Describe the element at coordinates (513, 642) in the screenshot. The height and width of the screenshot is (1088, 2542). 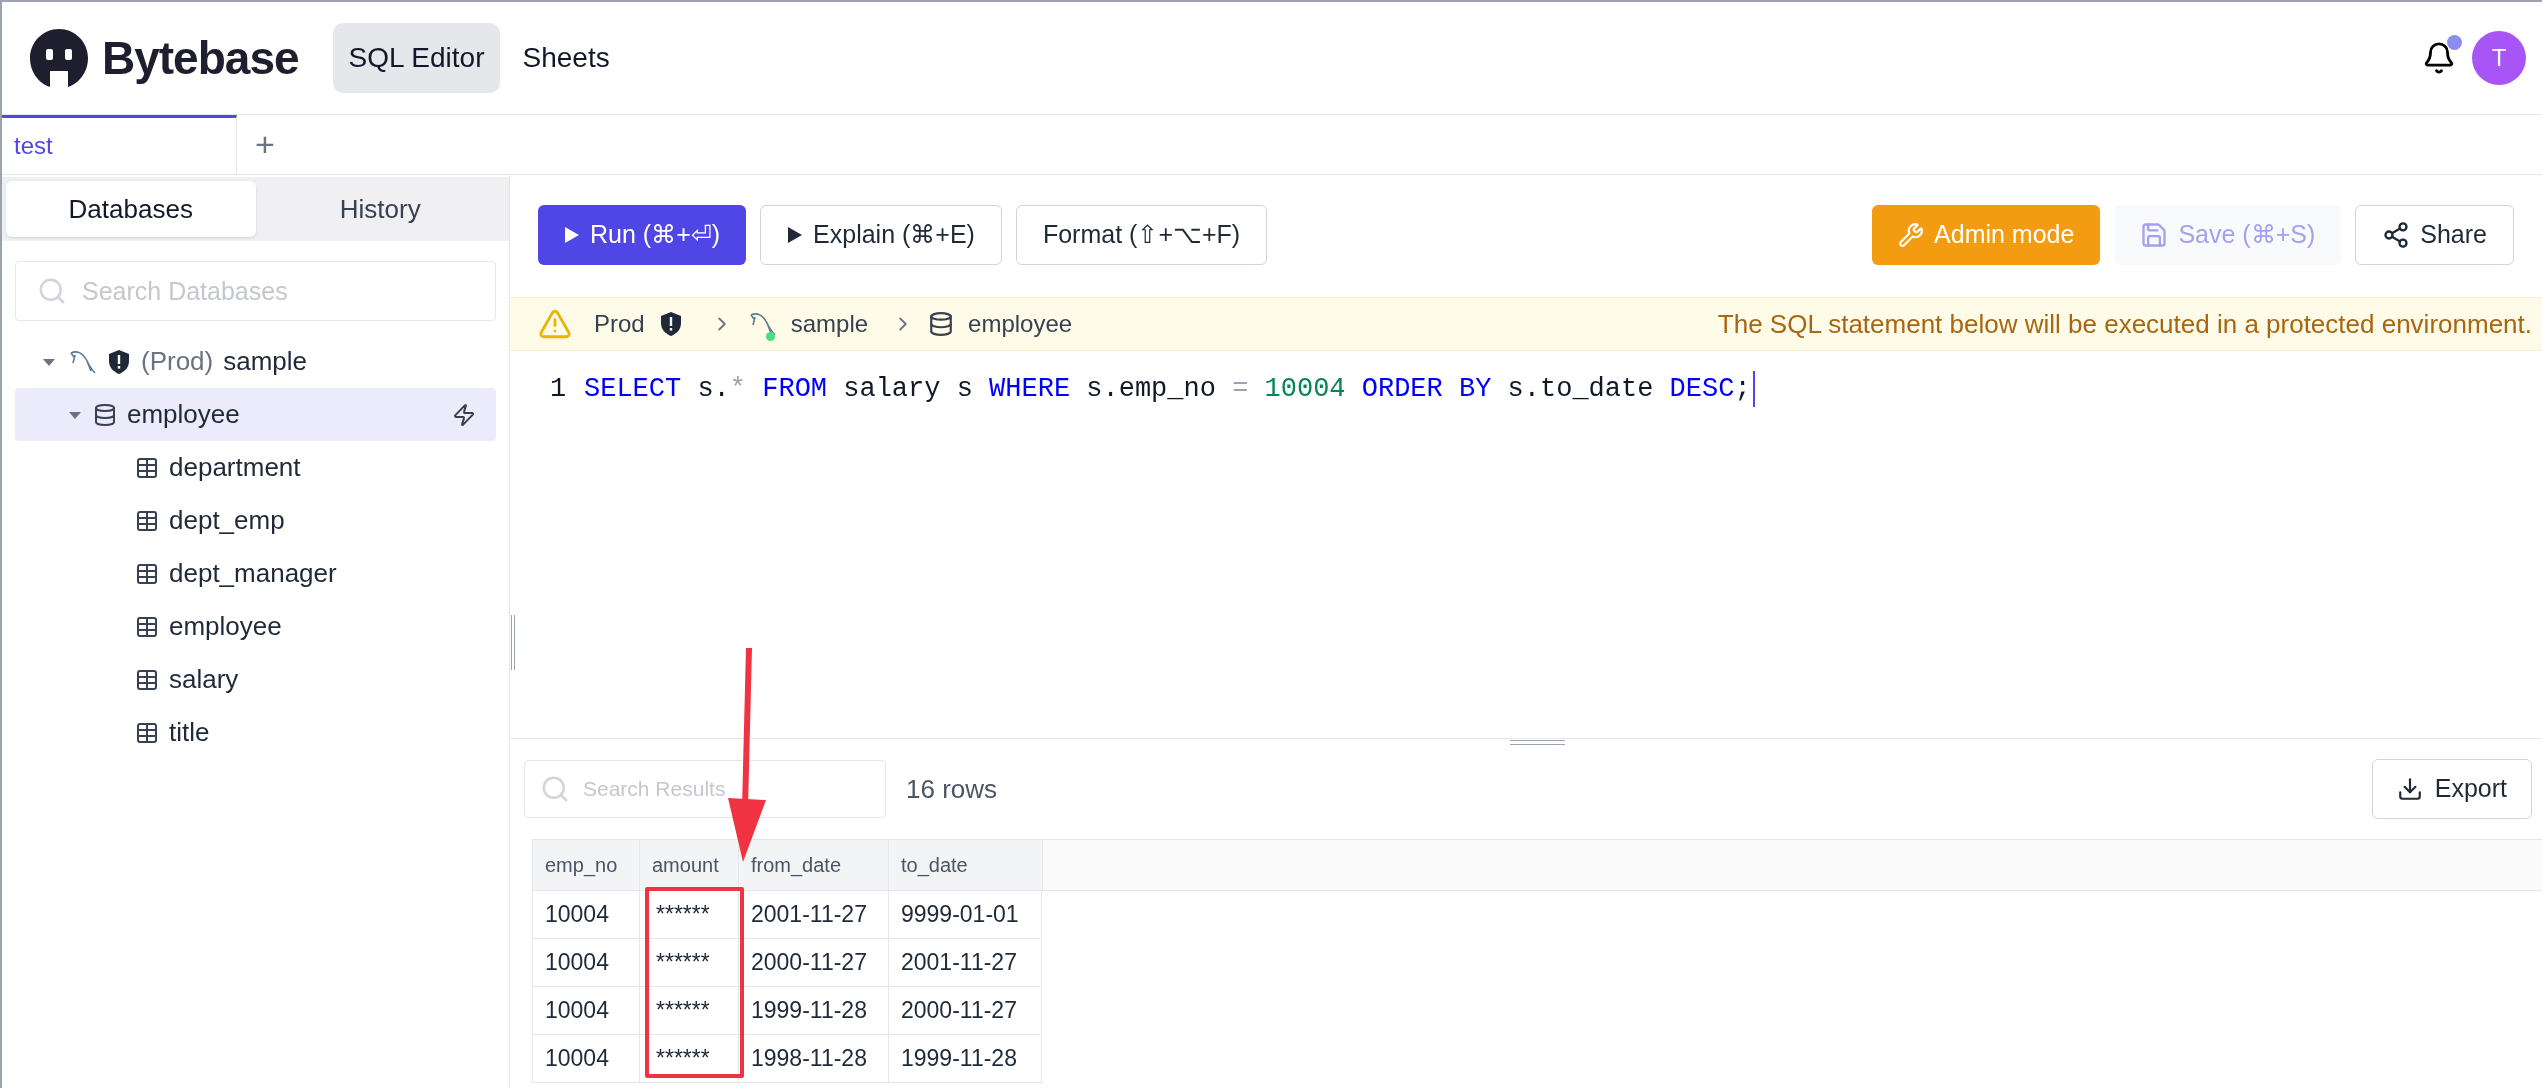
I see `resize-handle` at that location.